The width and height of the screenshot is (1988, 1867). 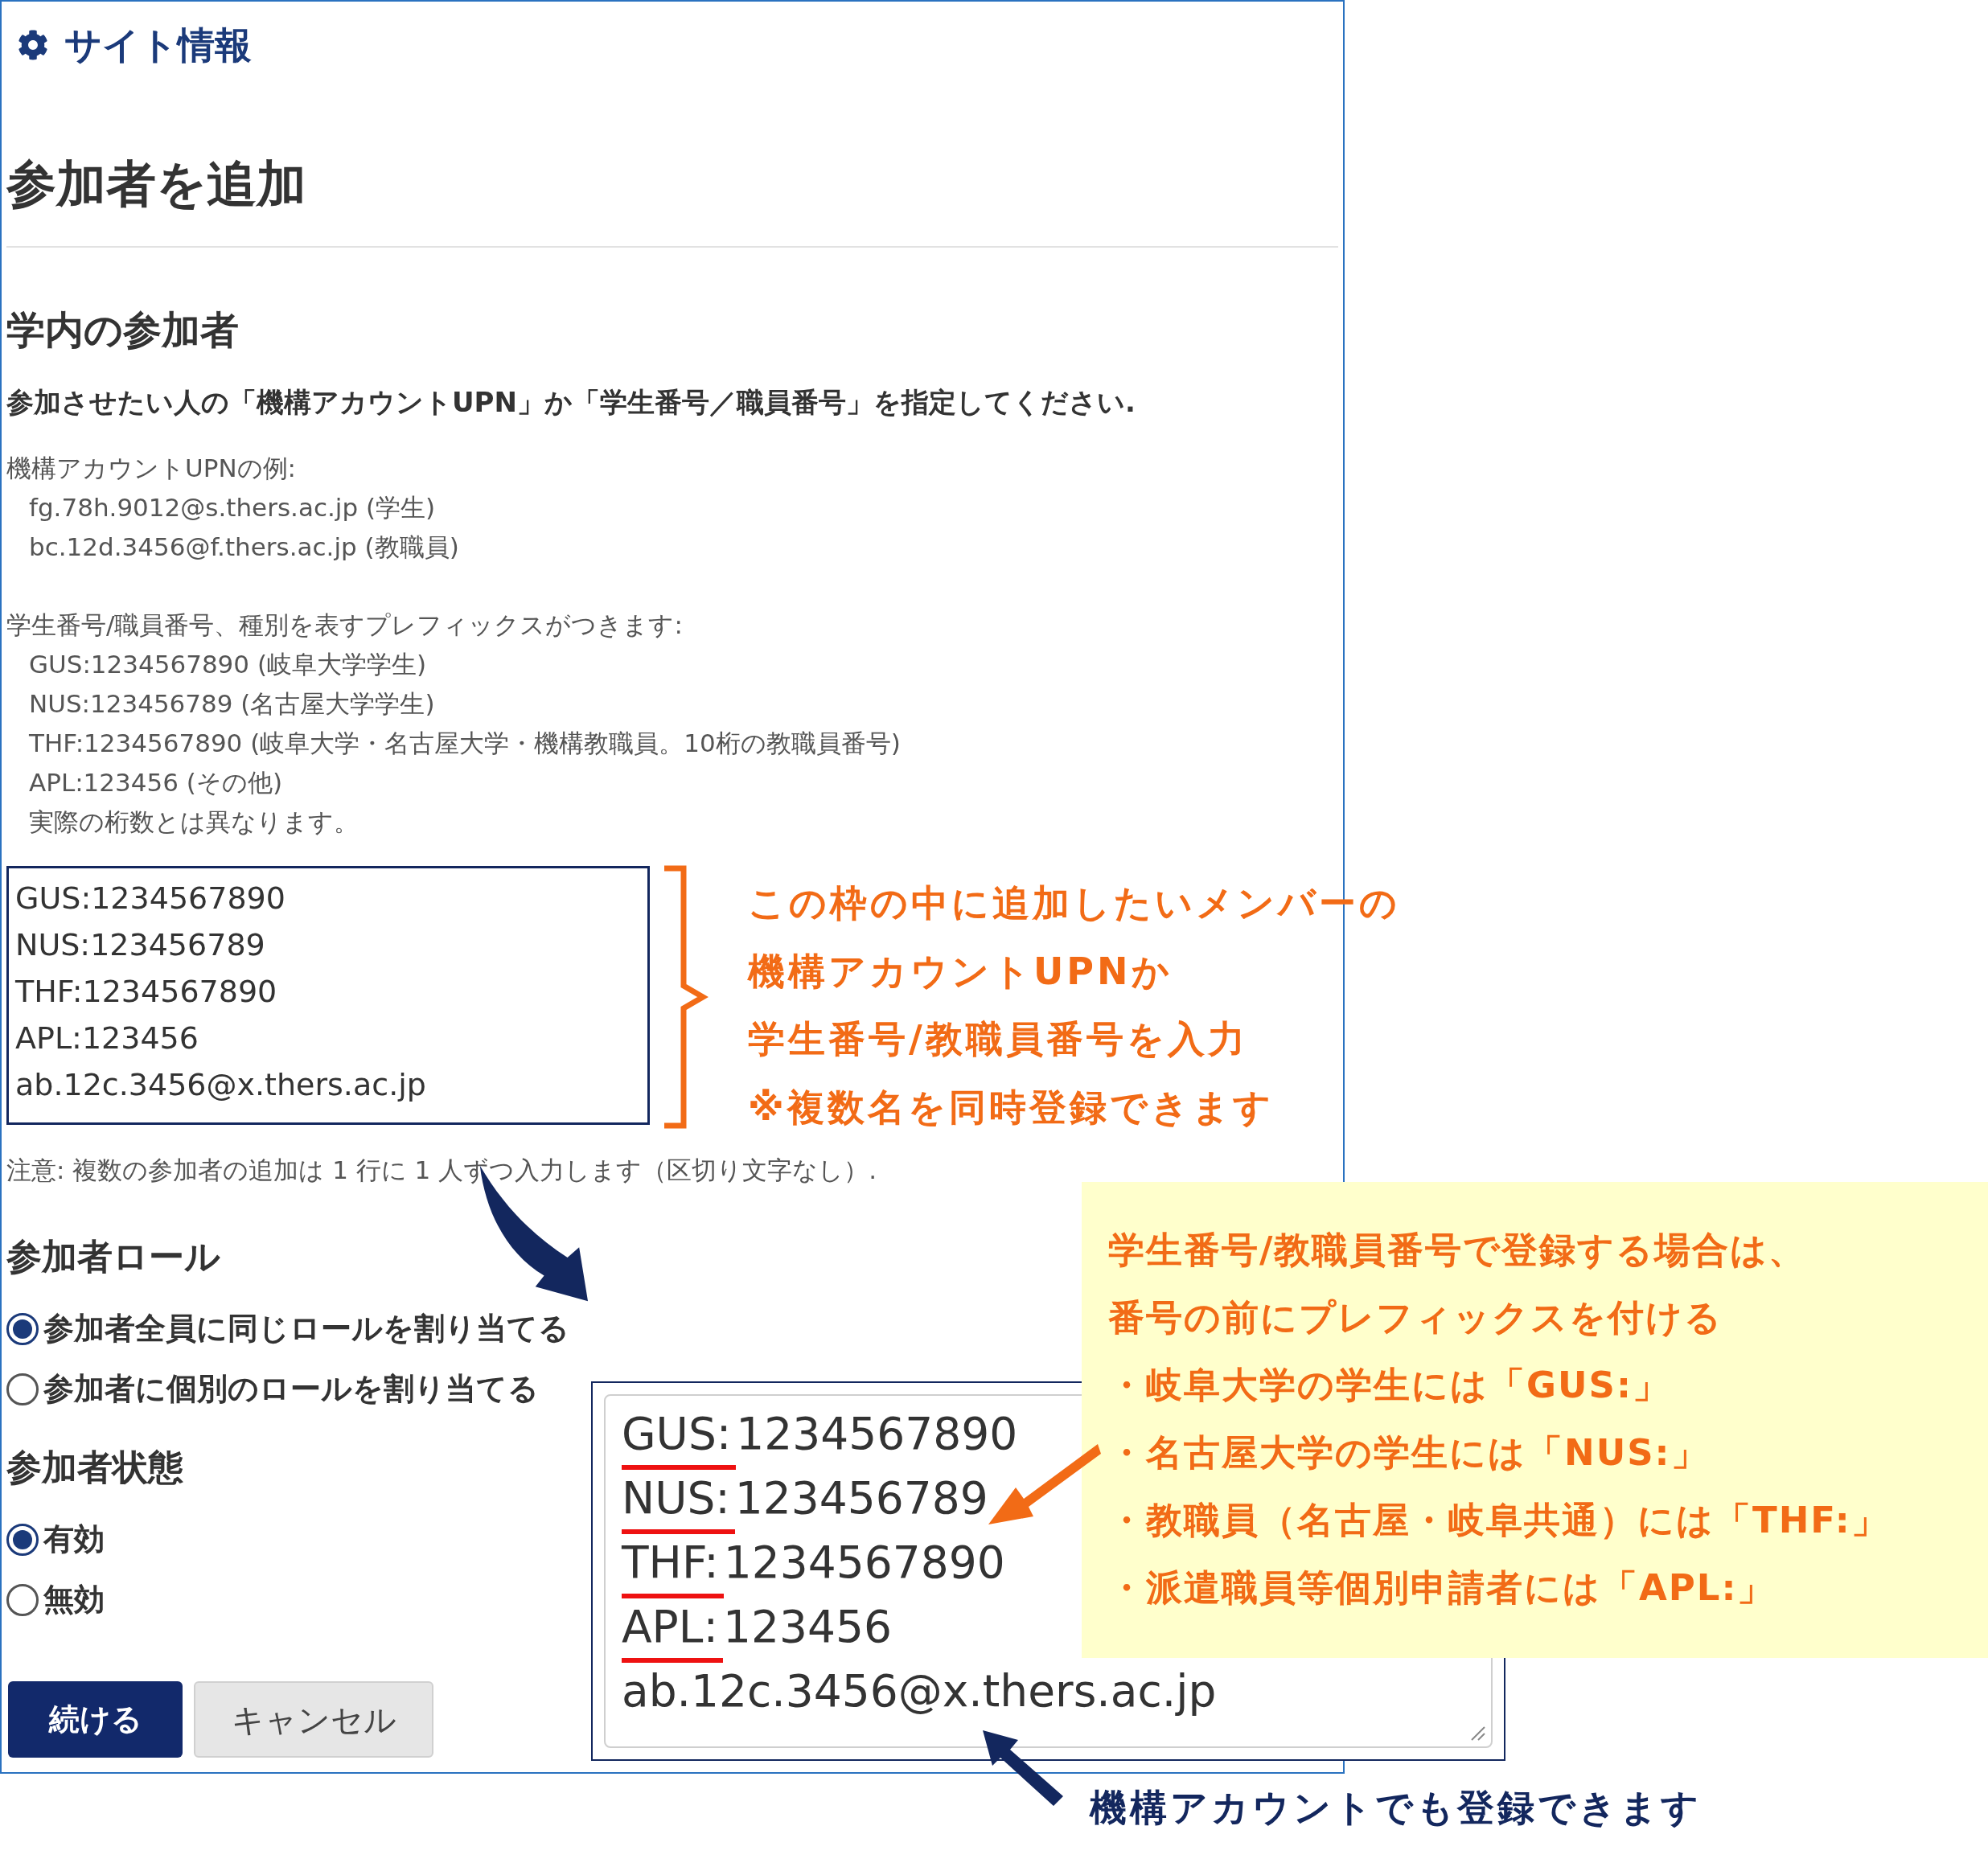 What do you see at coordinates (757, 1630) in the screenshot?
I see `field-line: APL:123456` at bounding box center [757, 1630].